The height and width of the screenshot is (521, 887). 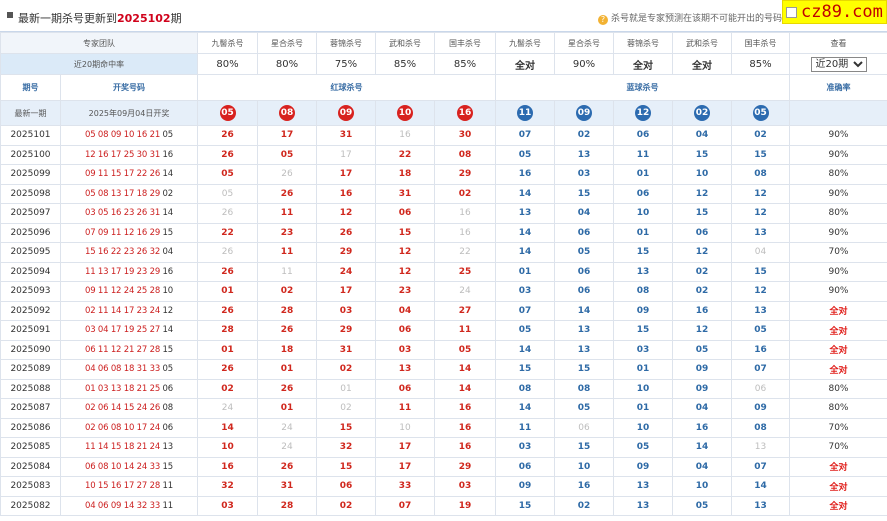 I want to click on expert-col-8: 蓉锦杀号, so click(x=643, y=43).